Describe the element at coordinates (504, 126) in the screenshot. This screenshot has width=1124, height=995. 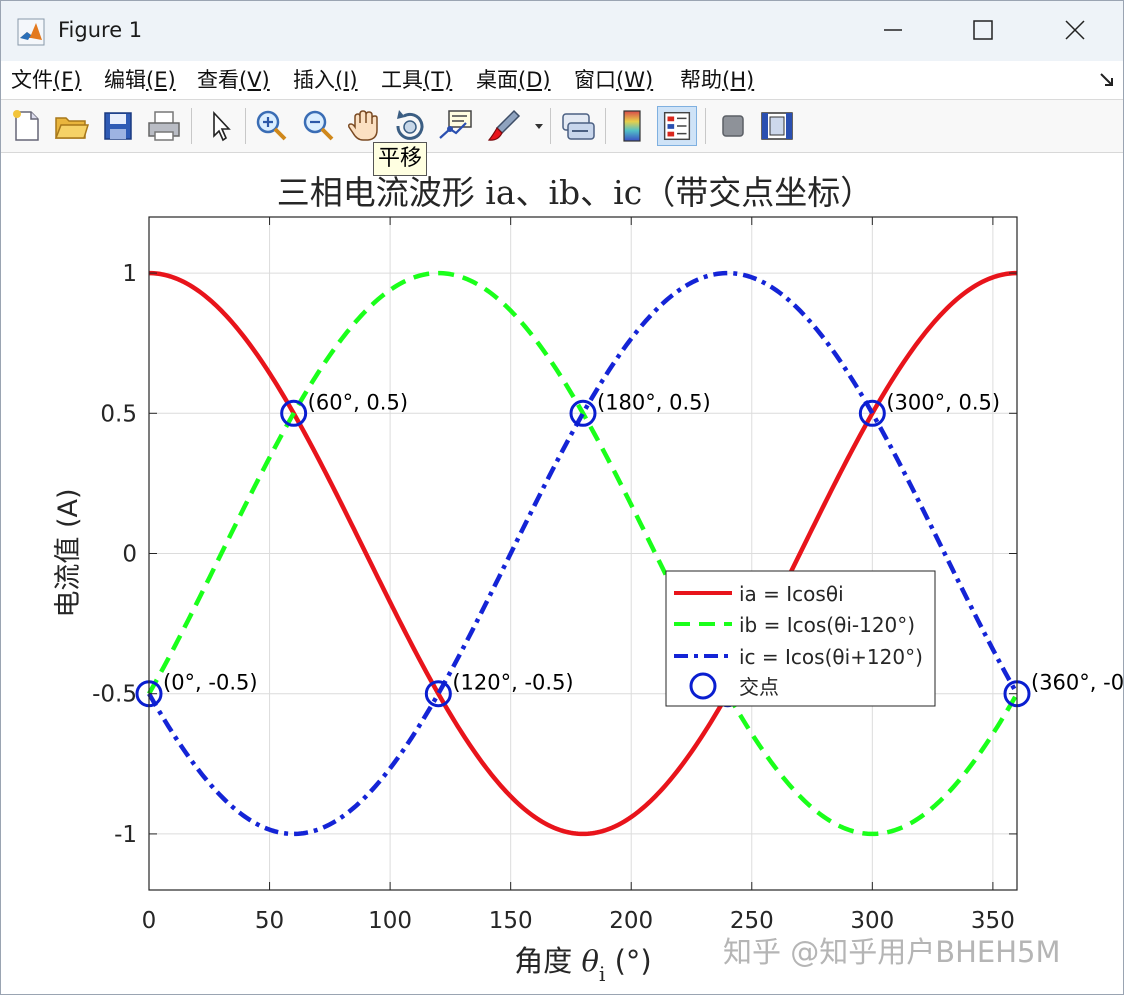
I see `brush-icon` at that location.